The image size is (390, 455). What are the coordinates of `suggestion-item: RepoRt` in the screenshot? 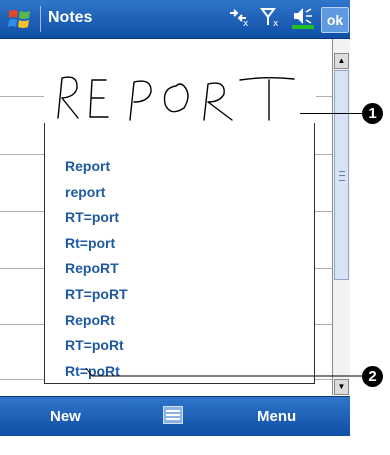 It's located at (140, 321).